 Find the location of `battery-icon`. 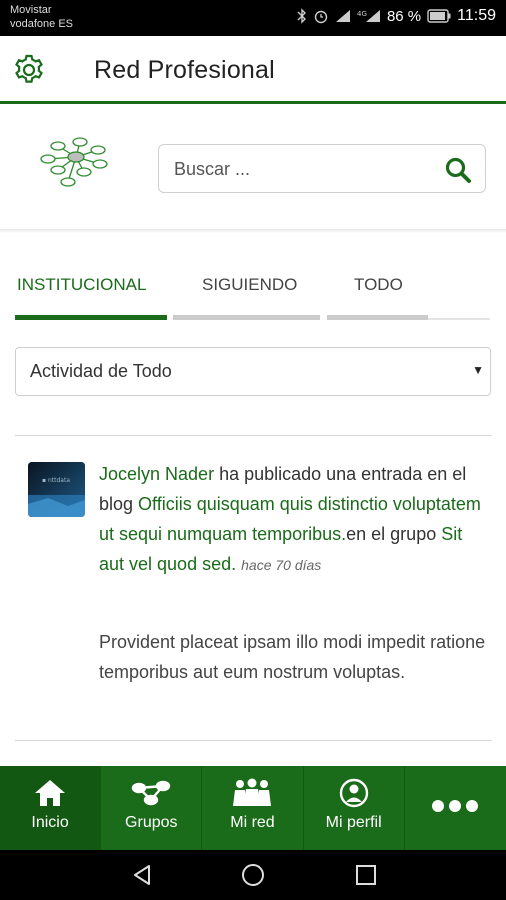

battery-icon is located at coordinates (439, 16).